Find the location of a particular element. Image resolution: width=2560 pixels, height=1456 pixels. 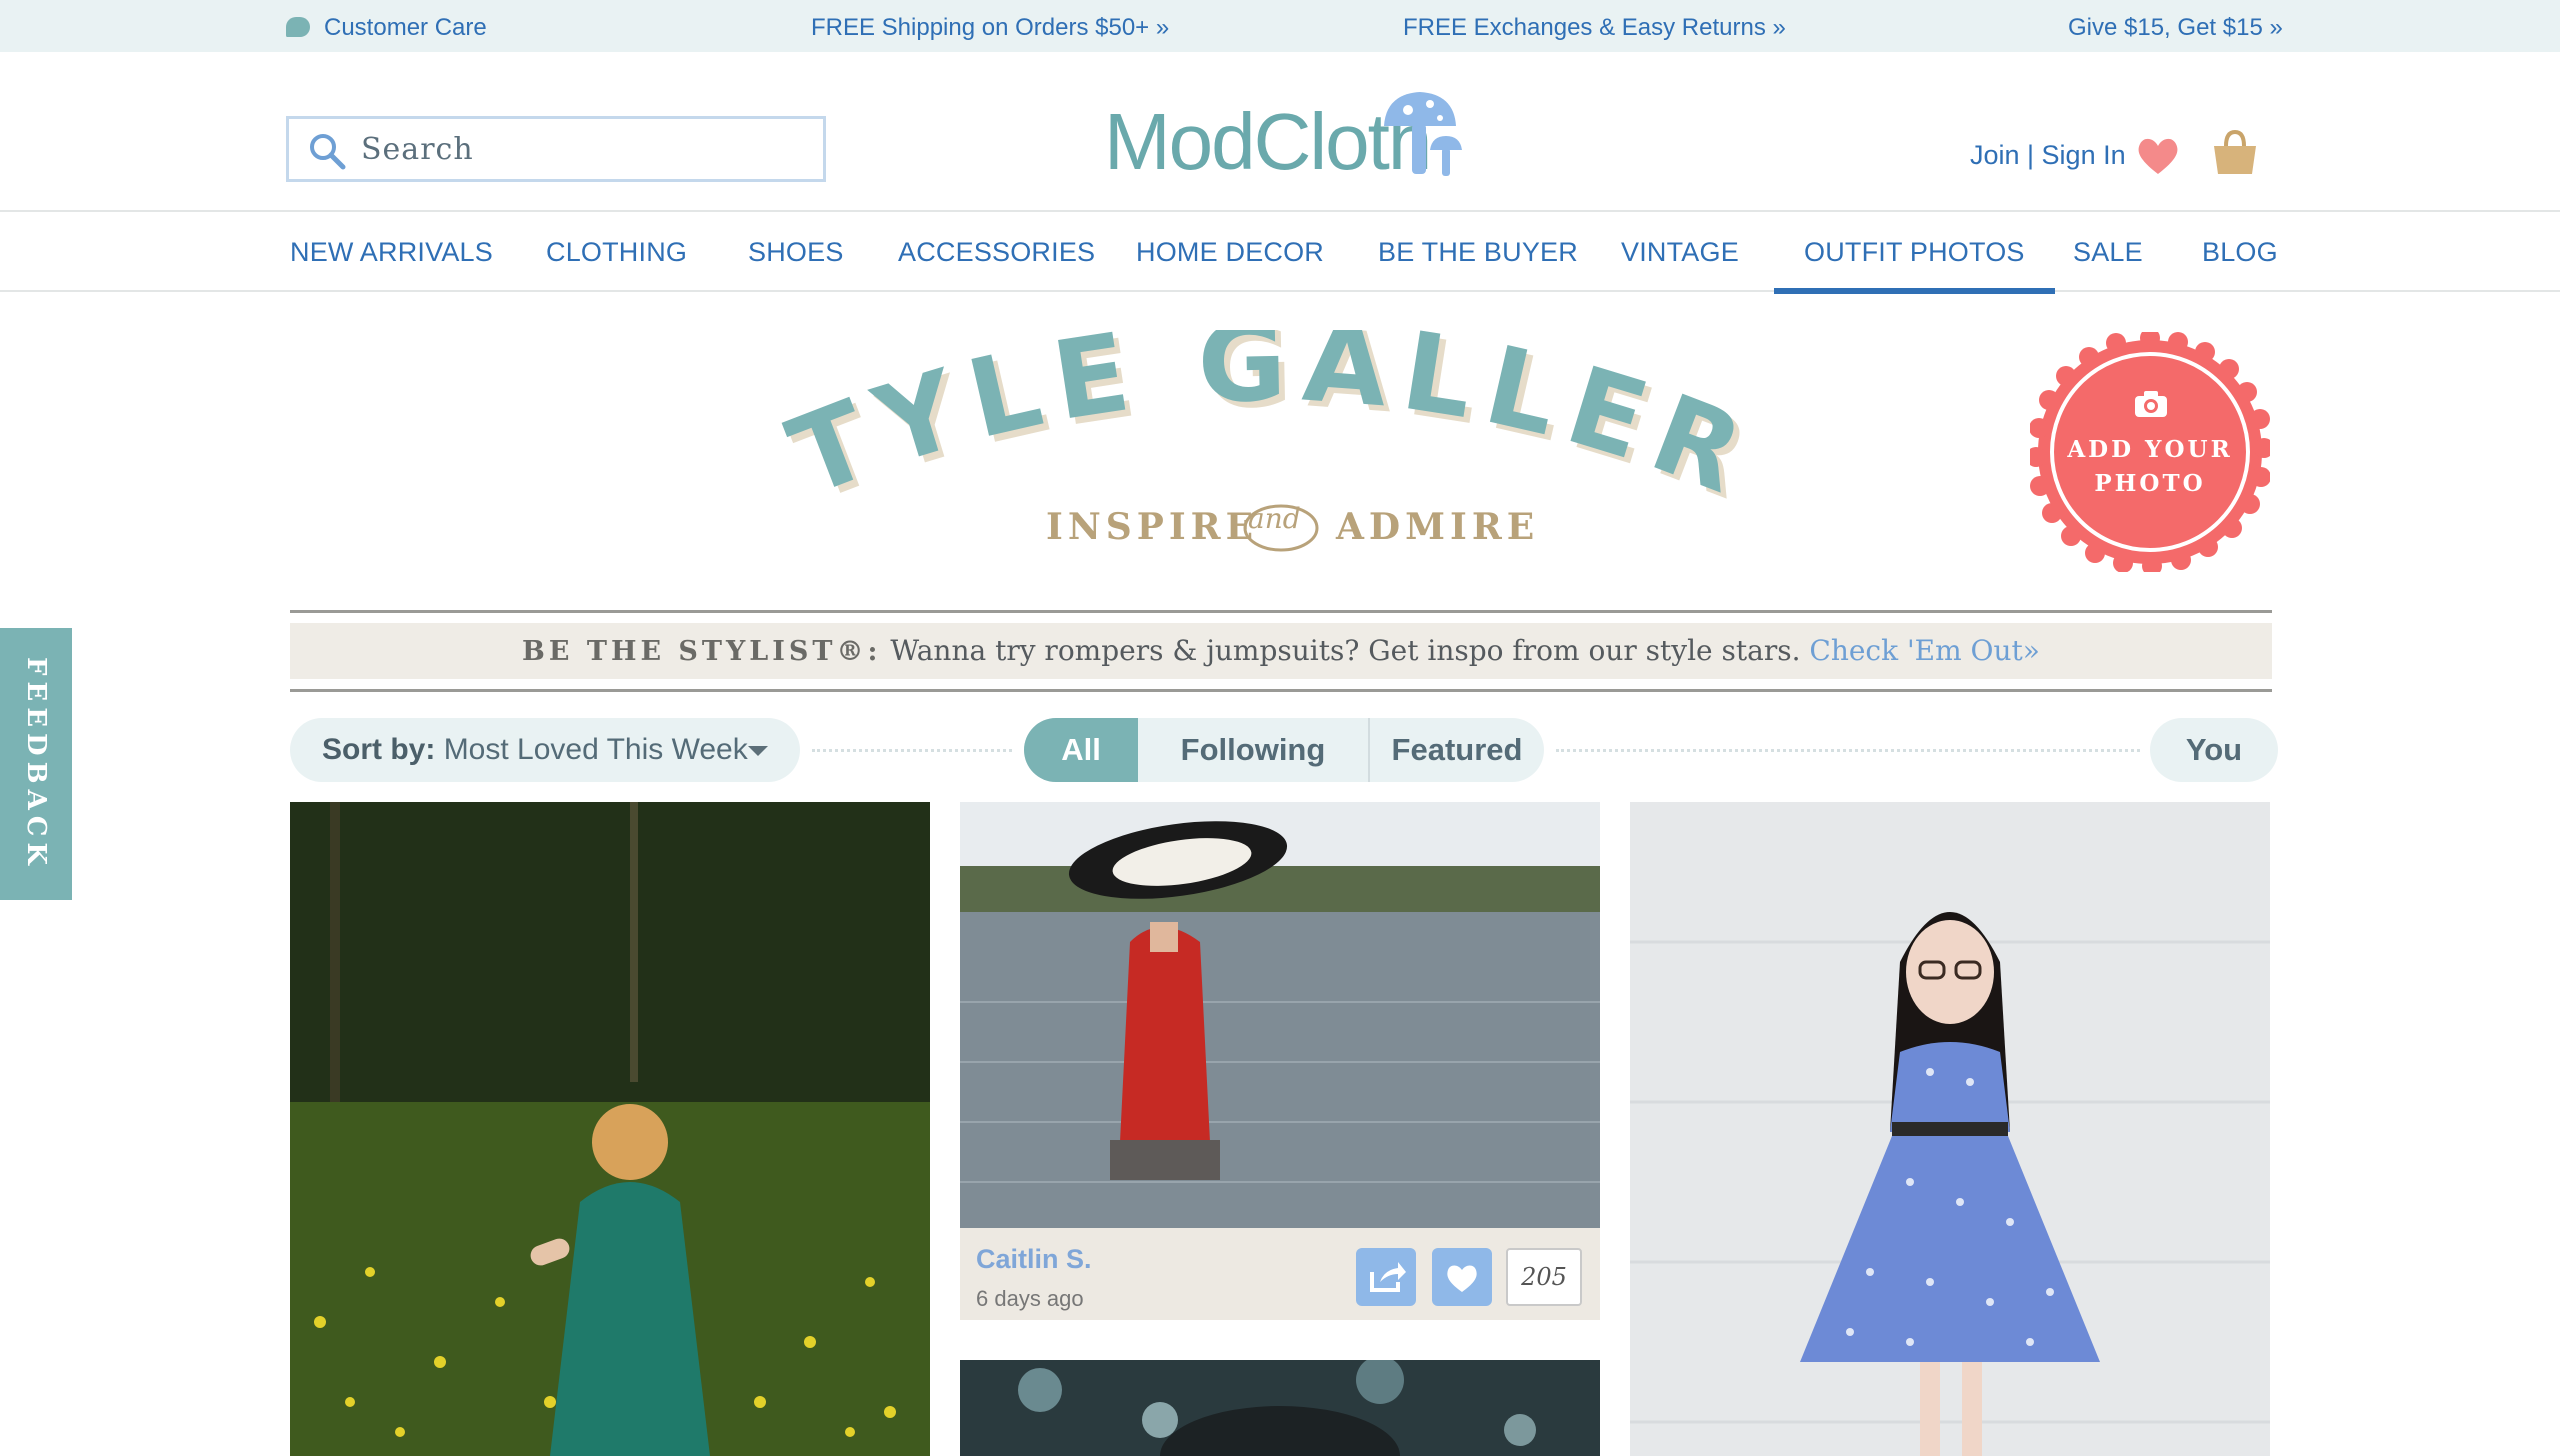

nav-clothing: CLOTHING is located at coordinates (616, 253).